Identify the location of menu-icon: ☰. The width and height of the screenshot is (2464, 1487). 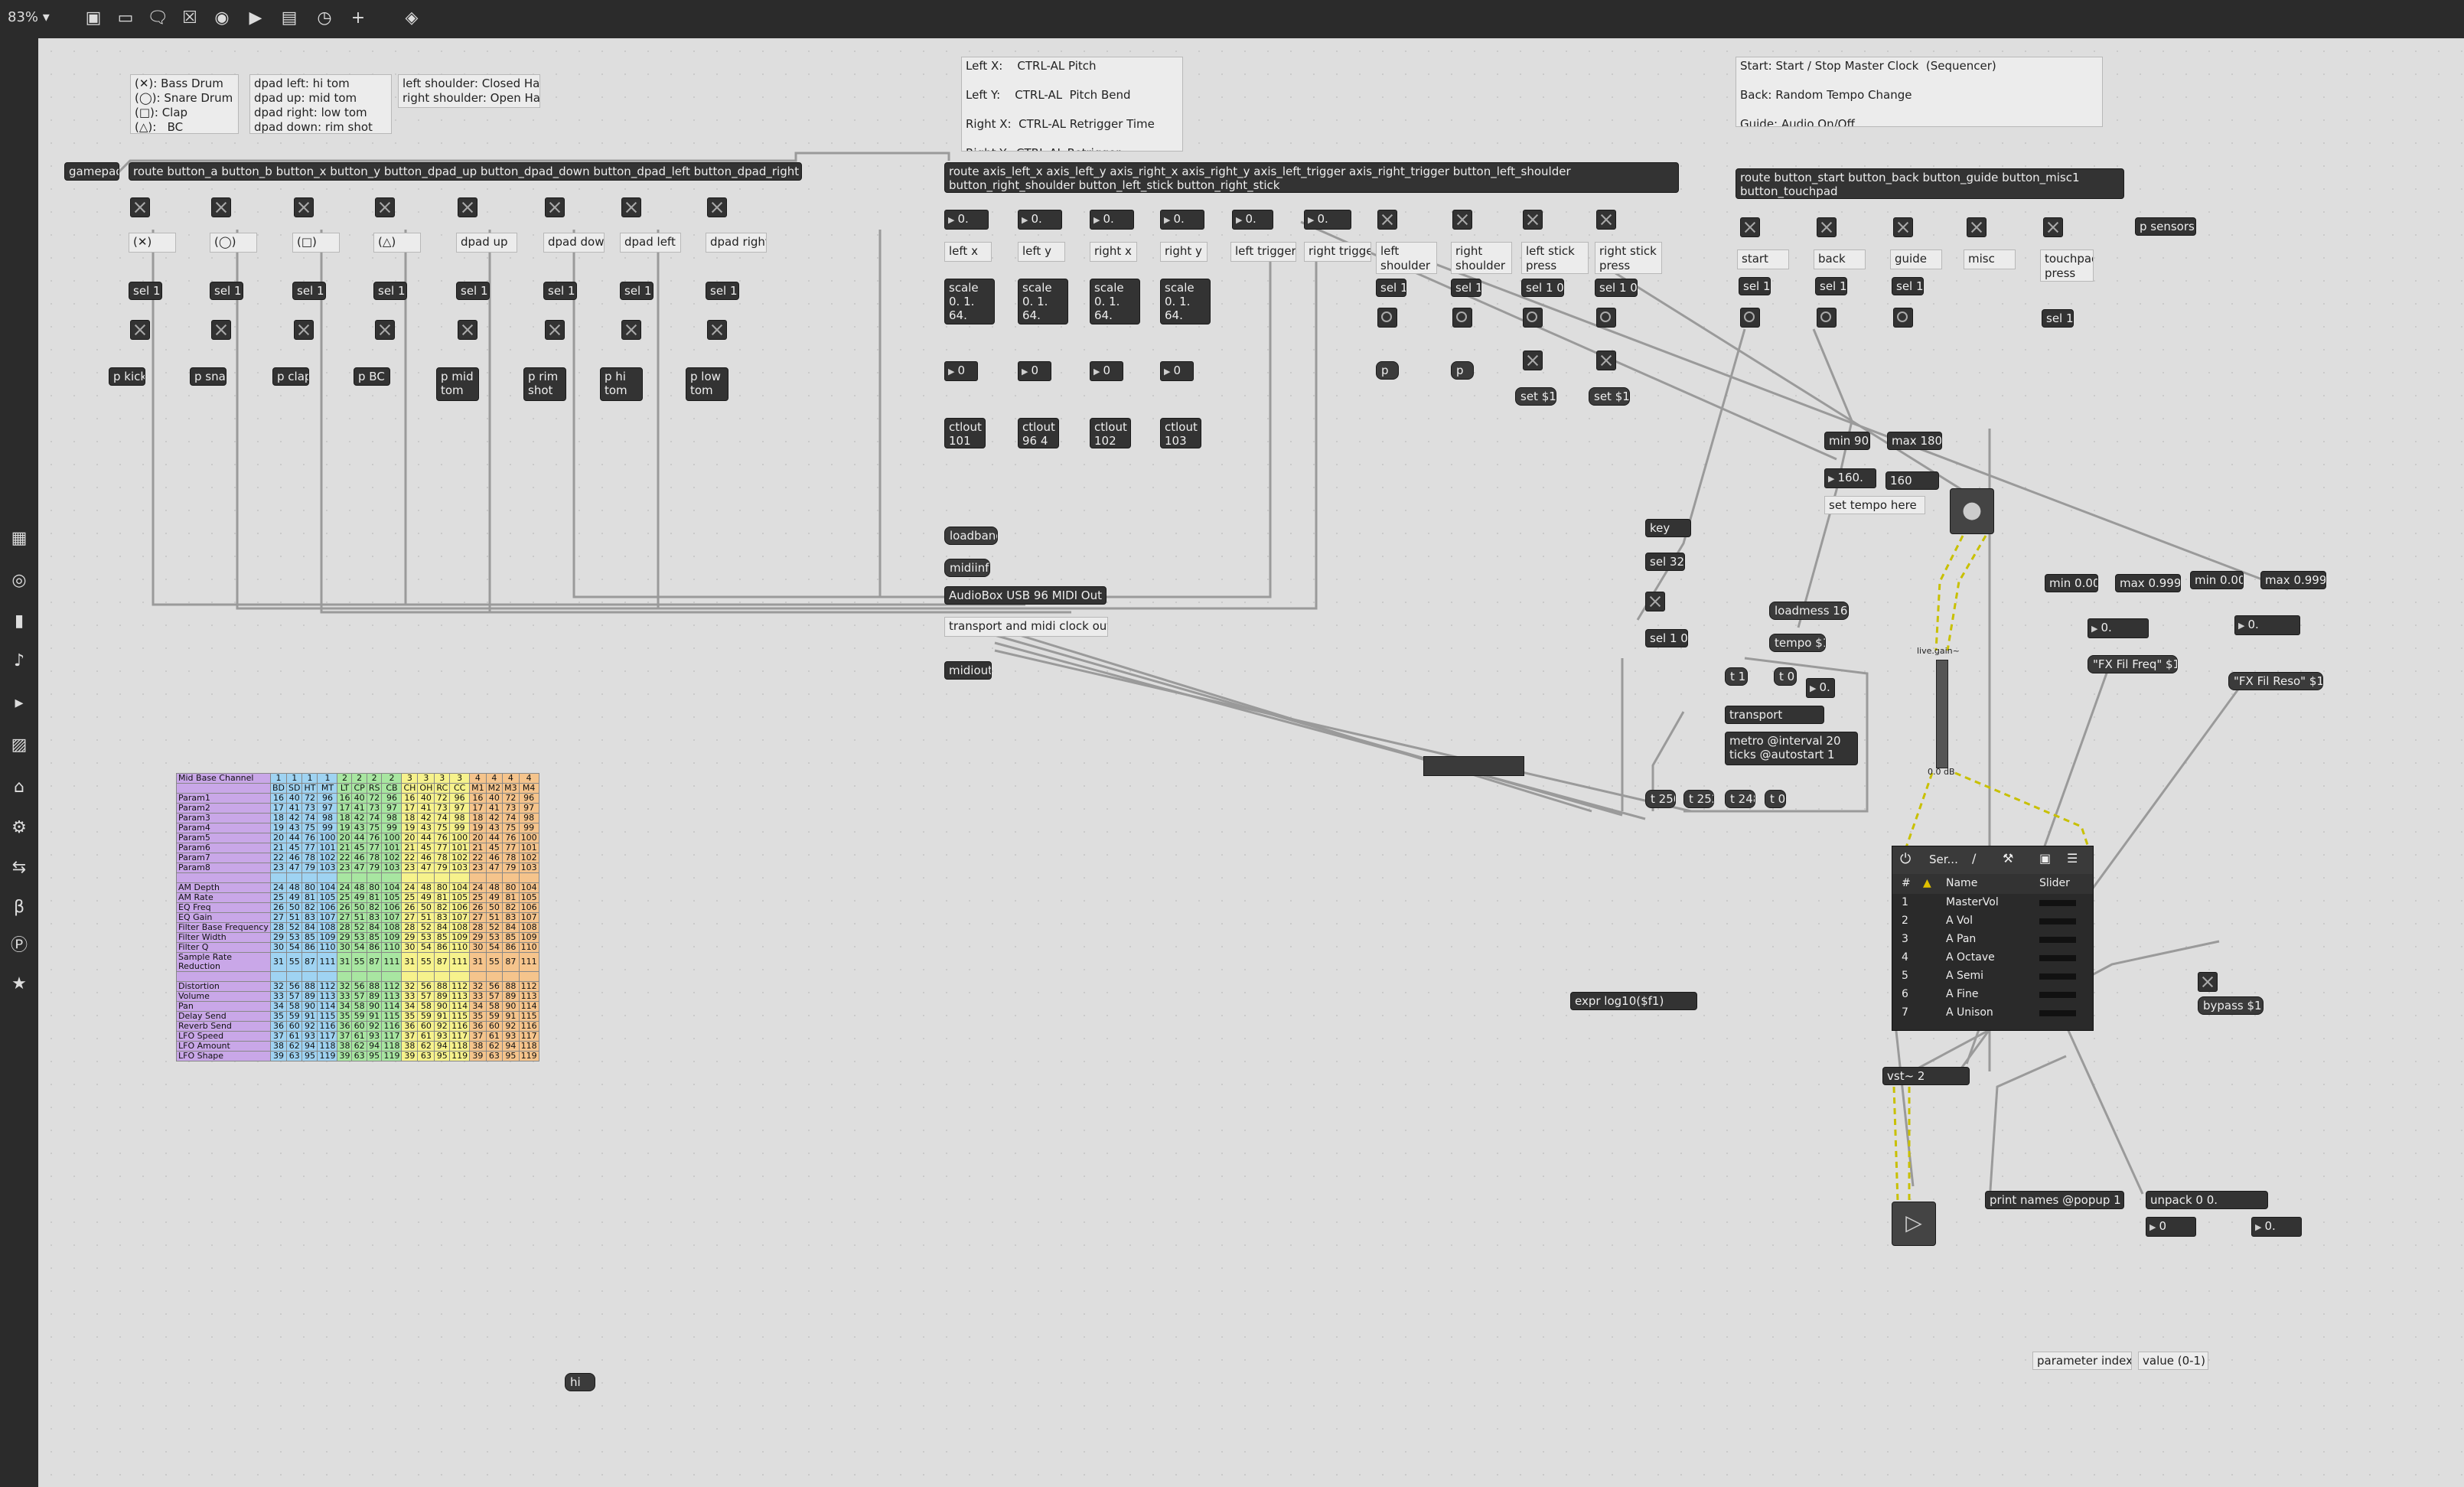
(2072, 858).